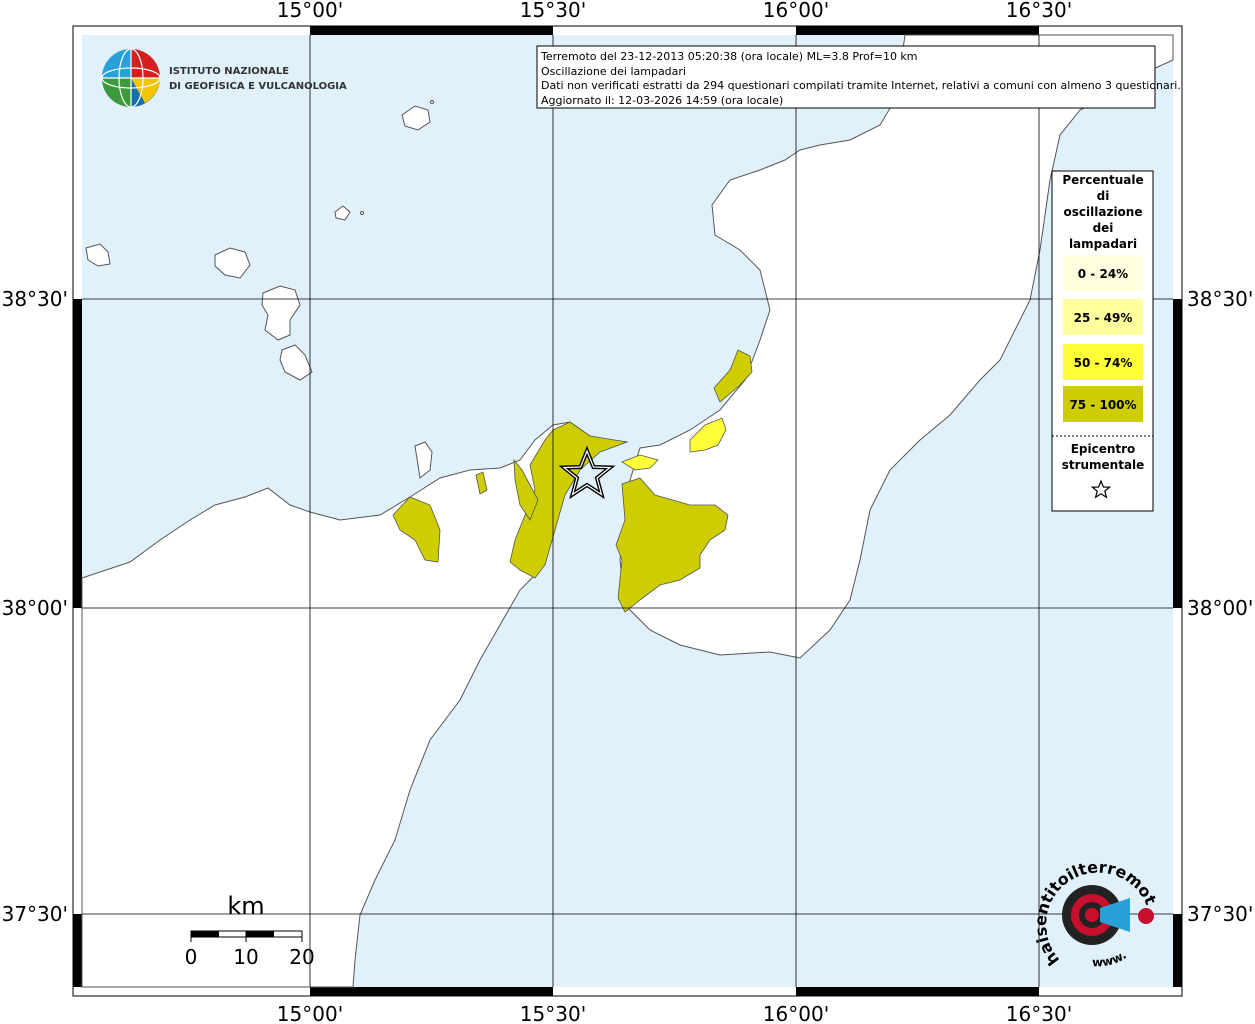  I want to click on scale-unit: km, so click(245, 906).